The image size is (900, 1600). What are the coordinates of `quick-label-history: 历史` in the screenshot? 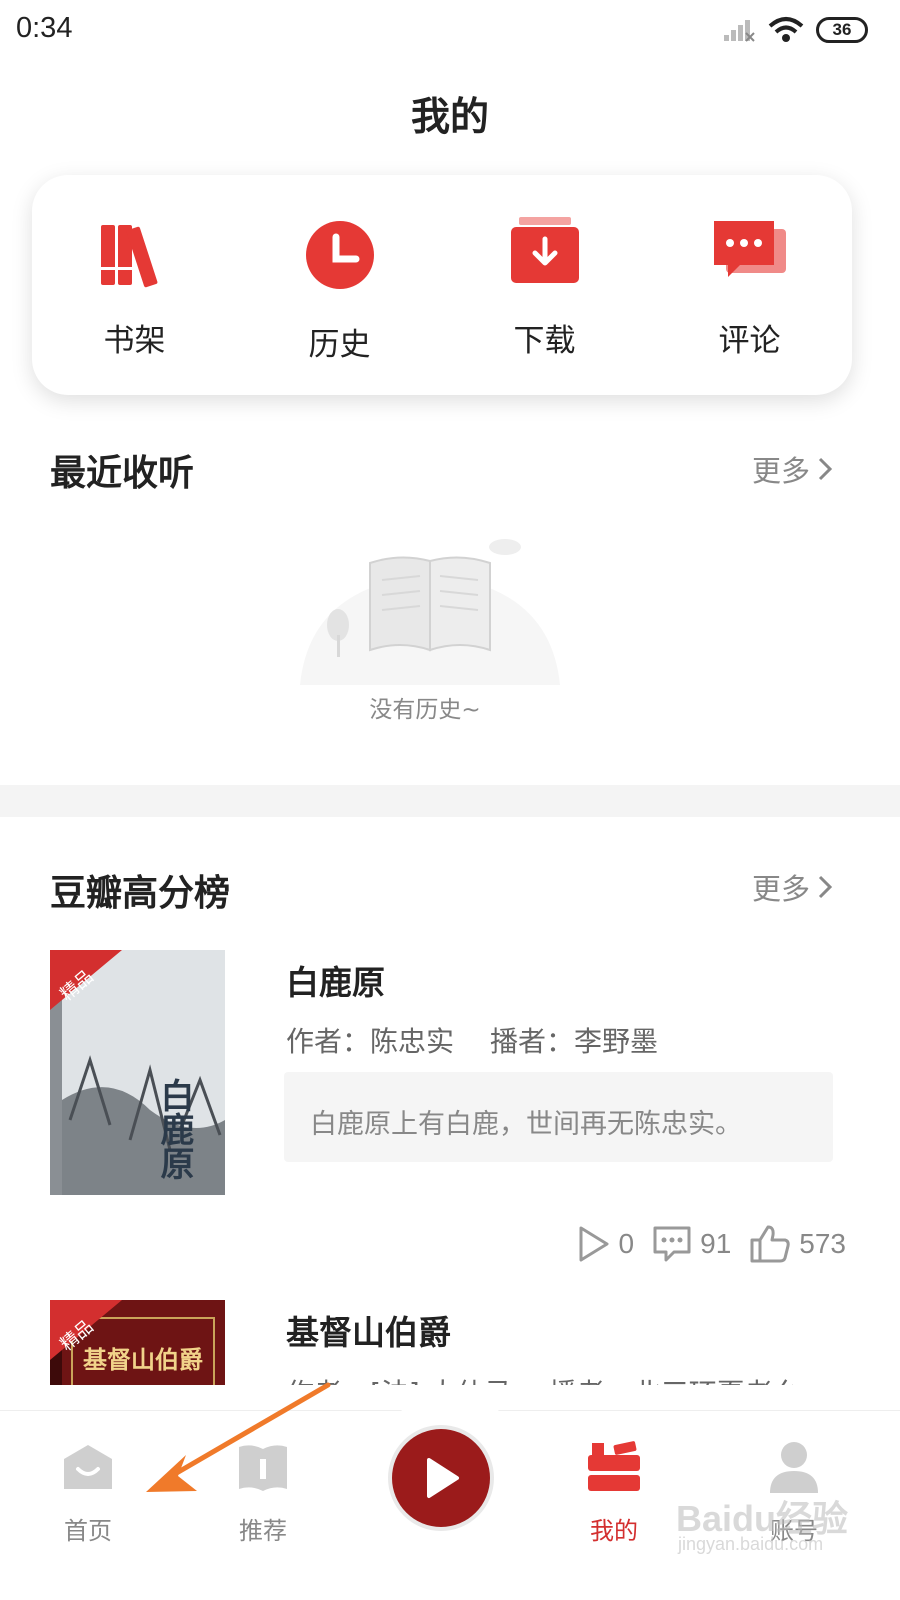 It's located at (339, 345).